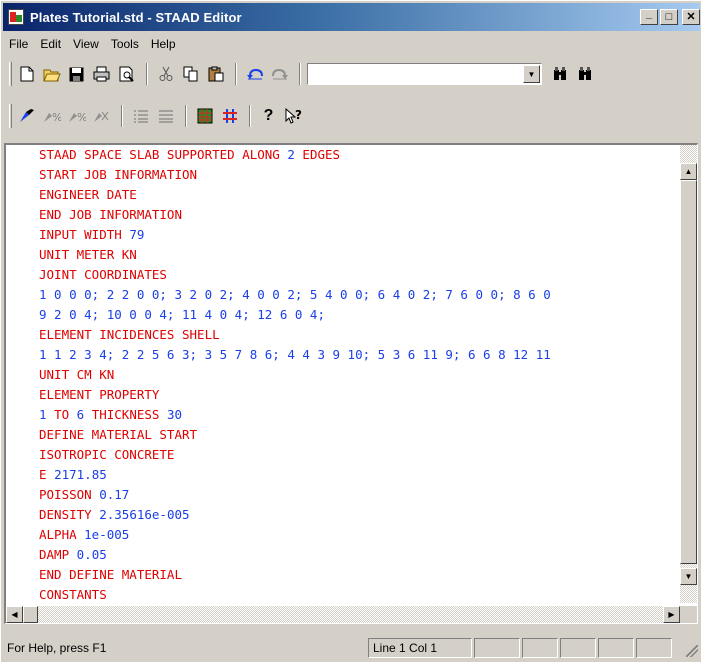  I want to click on print-icon, so click(101, 74).